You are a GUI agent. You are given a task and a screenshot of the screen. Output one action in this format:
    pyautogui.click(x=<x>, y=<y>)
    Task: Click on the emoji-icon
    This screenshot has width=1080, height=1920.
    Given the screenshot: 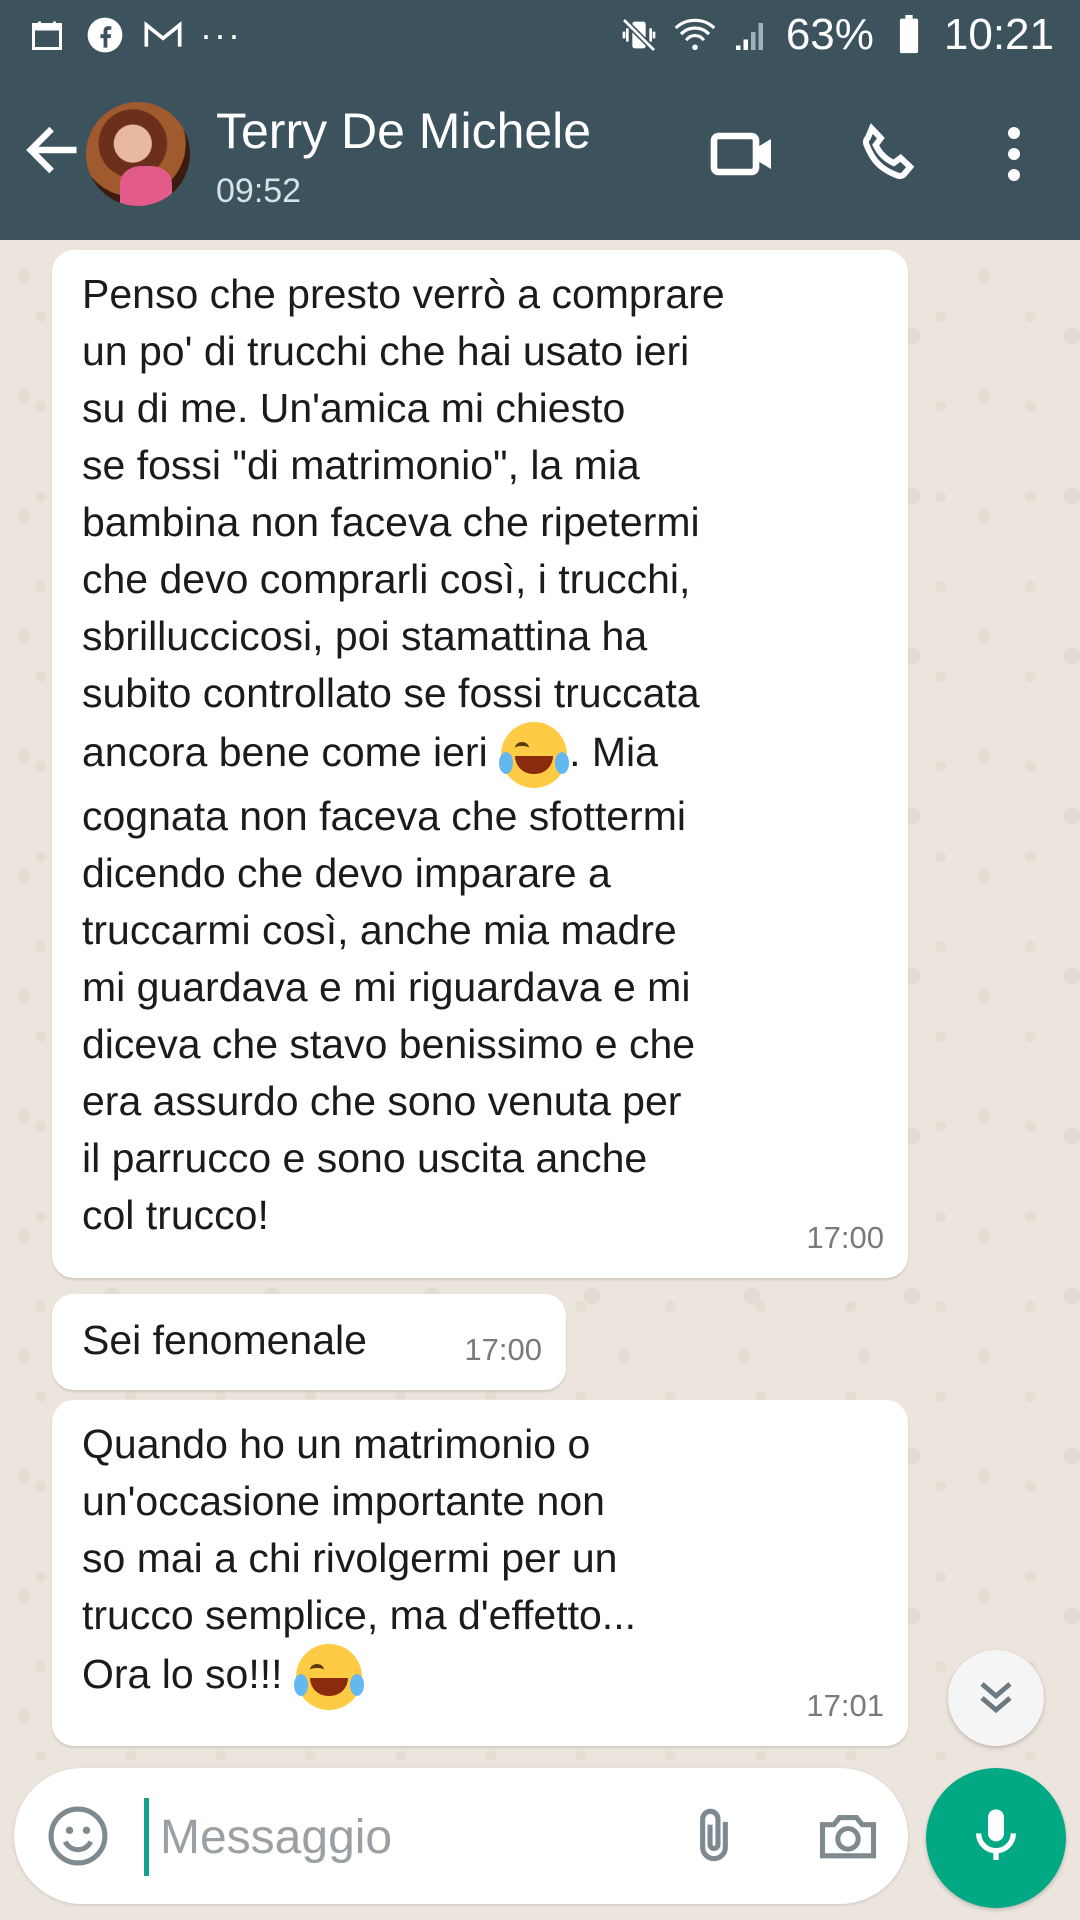 What is the action you would take?
    pyautogui.click(x=78, y=1836)
    